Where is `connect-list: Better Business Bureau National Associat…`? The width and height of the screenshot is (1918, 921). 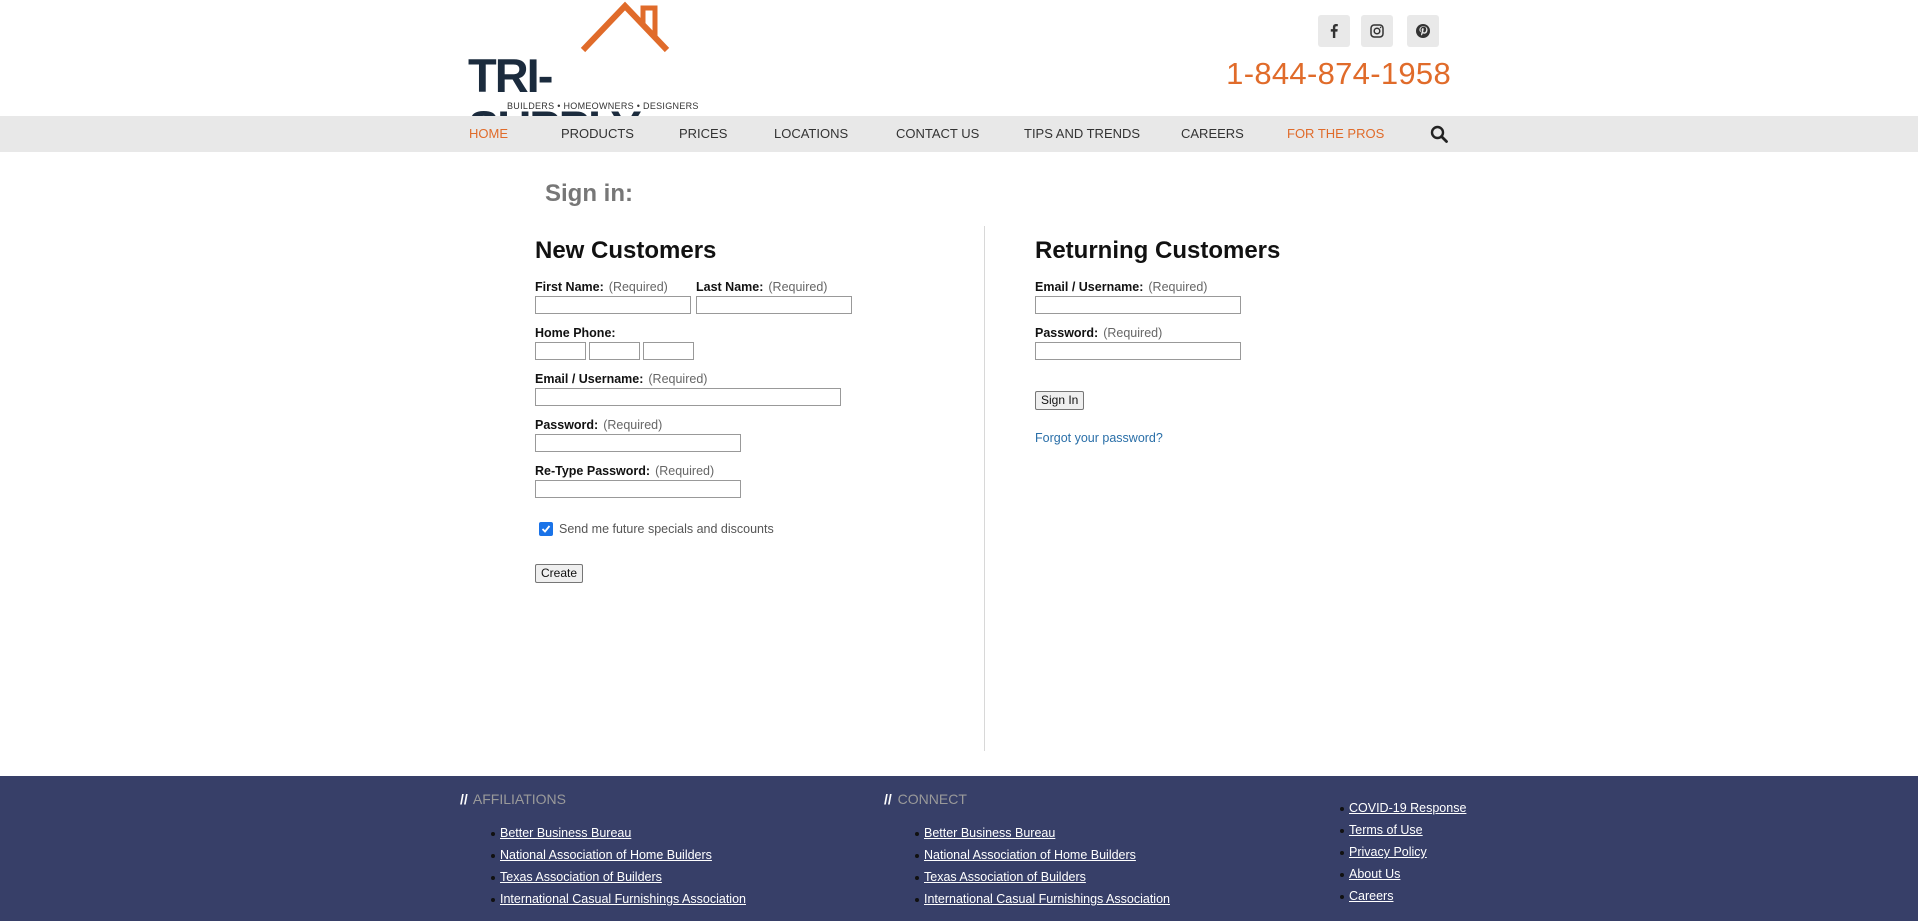 connect-list: Better Business Bureau National Associat… is located at coordinates (1042, 870).